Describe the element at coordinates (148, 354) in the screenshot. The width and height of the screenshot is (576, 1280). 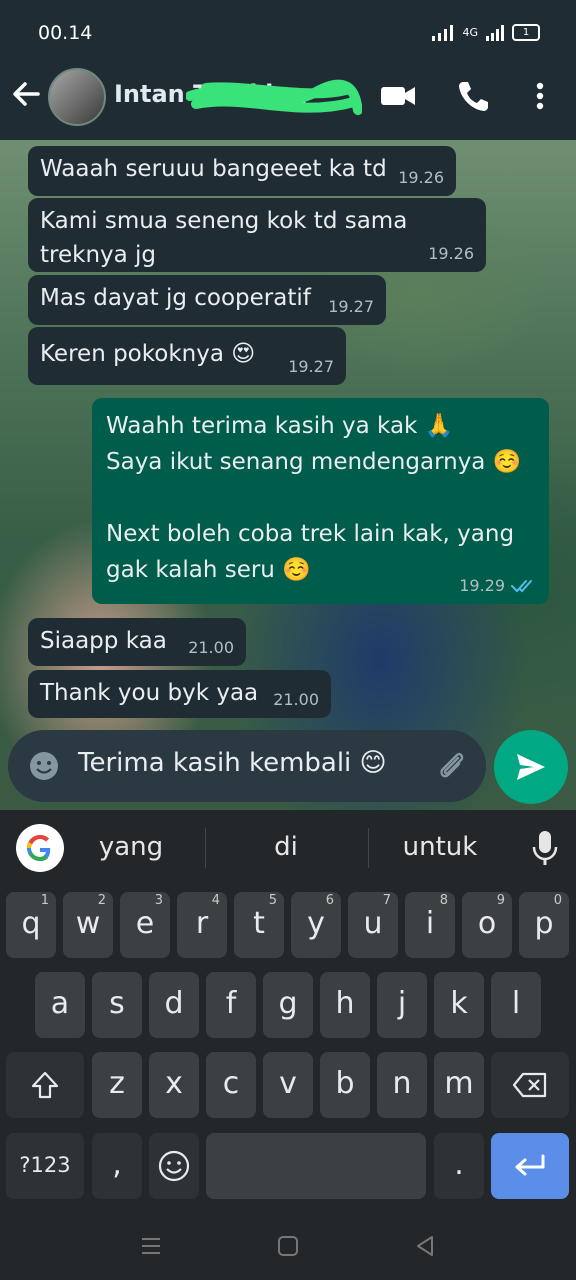
I see `message-text: Keren pokoknya 😍` at that location.